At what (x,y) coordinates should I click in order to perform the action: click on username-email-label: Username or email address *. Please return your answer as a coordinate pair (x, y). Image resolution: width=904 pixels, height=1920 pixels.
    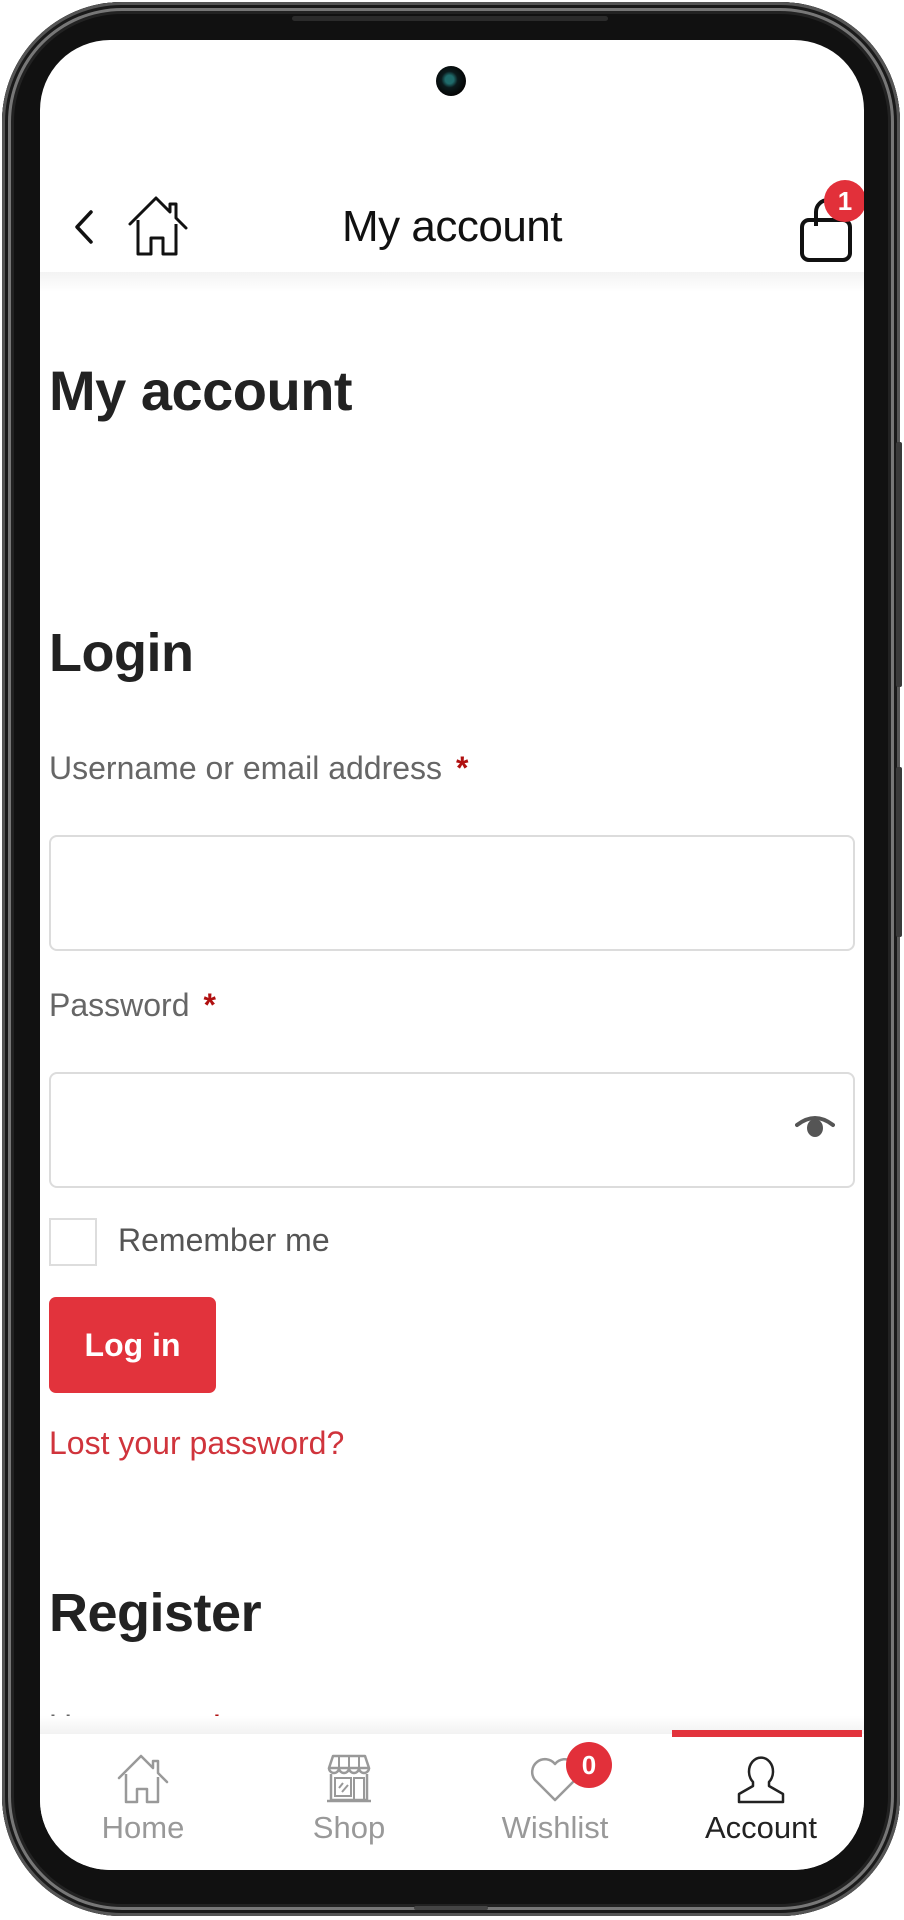
    Looking at the image, I should click on (259, 768).